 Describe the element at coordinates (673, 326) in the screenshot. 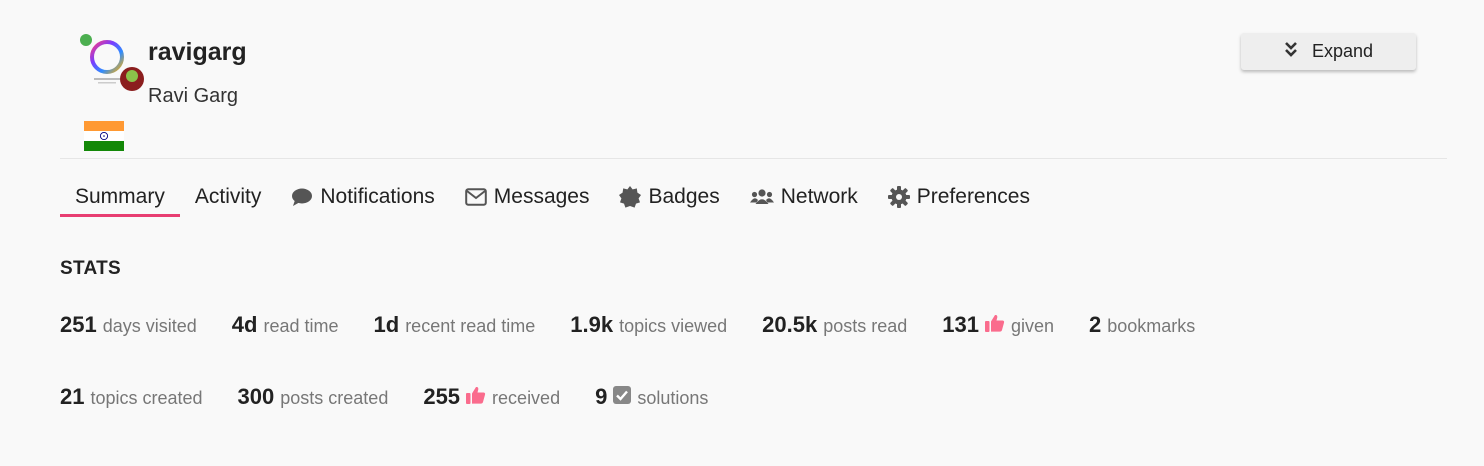

I see `stat-label: topics viewed` at that location.